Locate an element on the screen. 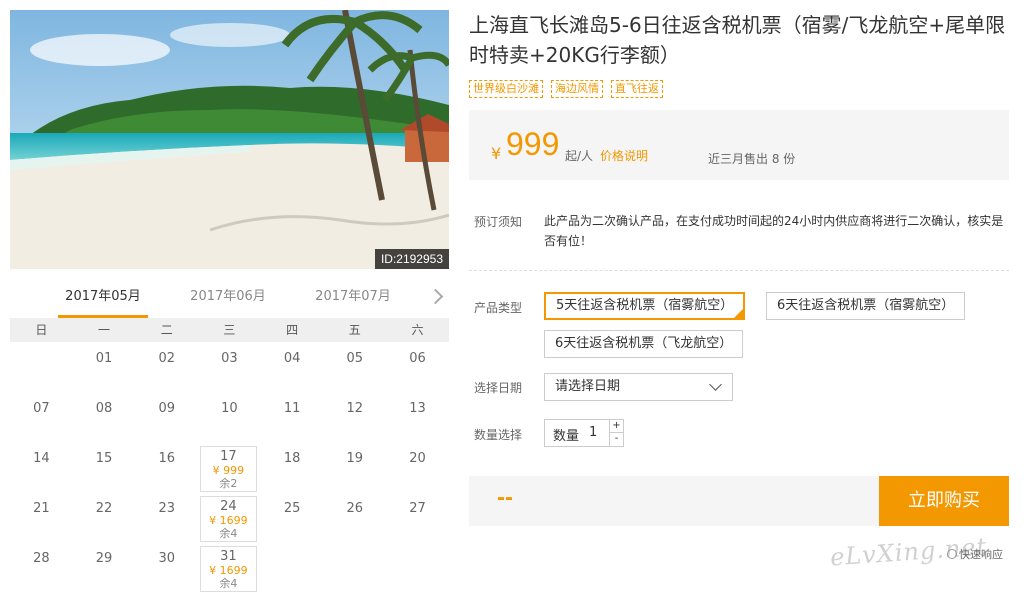 Image resolution: width=1036 pixels, height=594 pixels. calendar-day: 10 is located at coordinates (229, 417).